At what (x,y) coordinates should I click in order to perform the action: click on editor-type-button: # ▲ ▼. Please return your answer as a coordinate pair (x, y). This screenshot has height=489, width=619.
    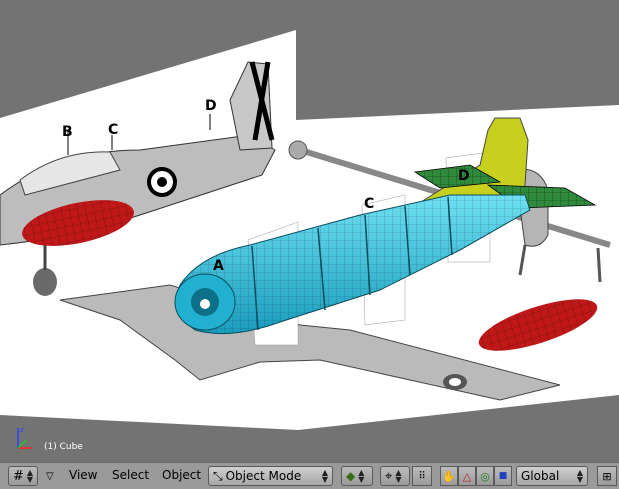
    Looking at the image, I should click on (23, 476).